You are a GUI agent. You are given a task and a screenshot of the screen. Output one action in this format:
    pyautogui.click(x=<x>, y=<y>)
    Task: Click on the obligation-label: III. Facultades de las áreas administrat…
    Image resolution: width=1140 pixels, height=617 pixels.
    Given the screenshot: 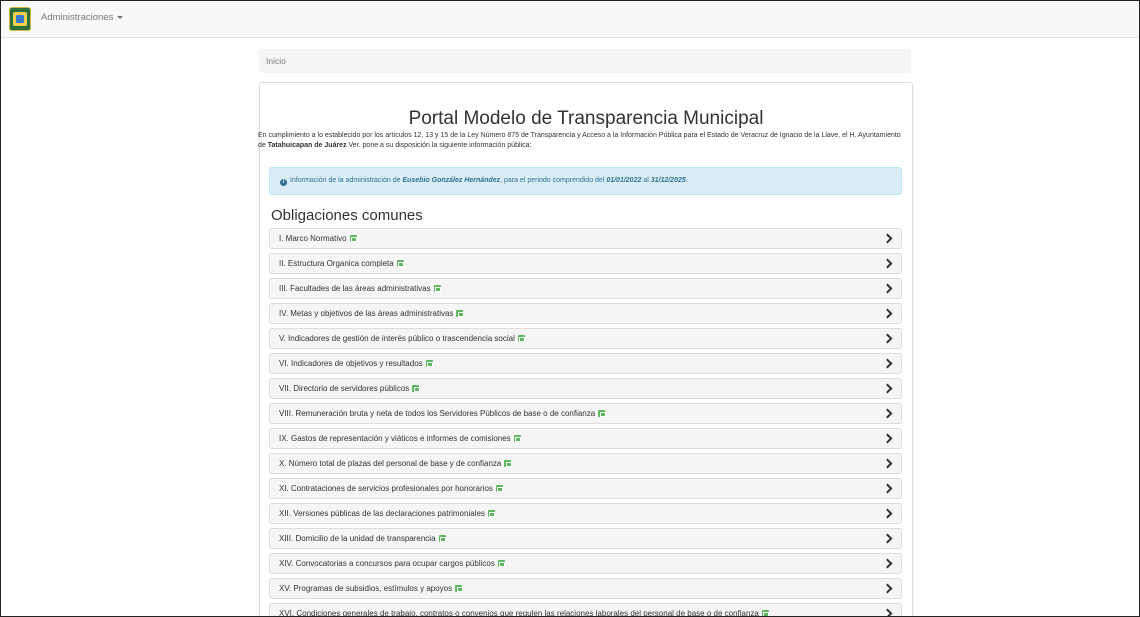 What is the action you would take?
    pyautogui.click(x=360, y=289)
    